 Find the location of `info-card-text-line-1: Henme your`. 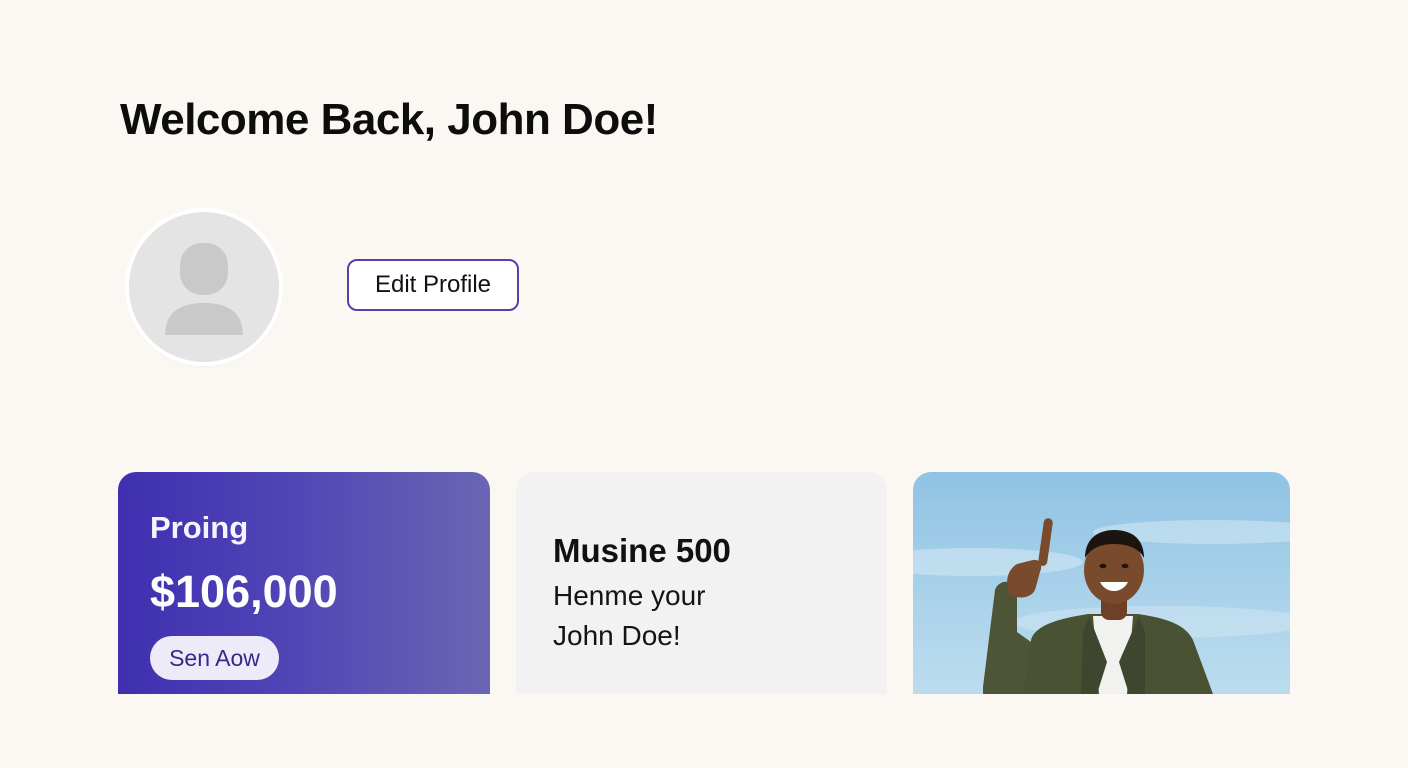

info-card-text-line-1: Henme your is located at coordinates (629, 595).